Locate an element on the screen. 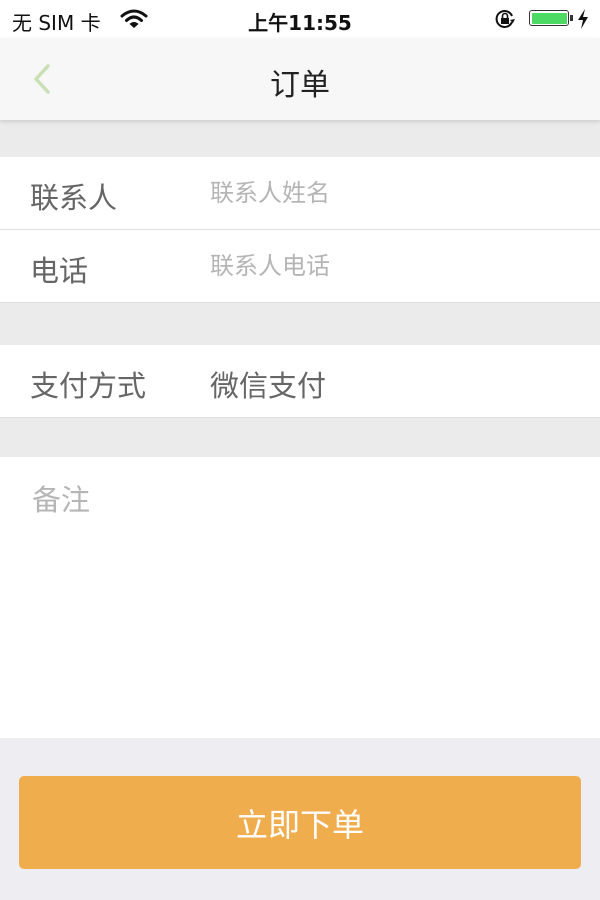 This screenshot has height=900, width=600. charging-bolt-icon is located at coordinates (583, 19).